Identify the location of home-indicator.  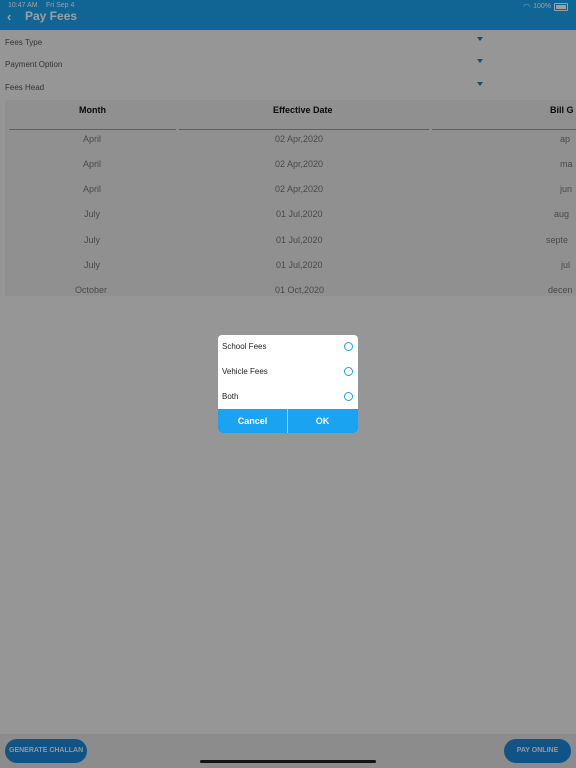
(288, 761).